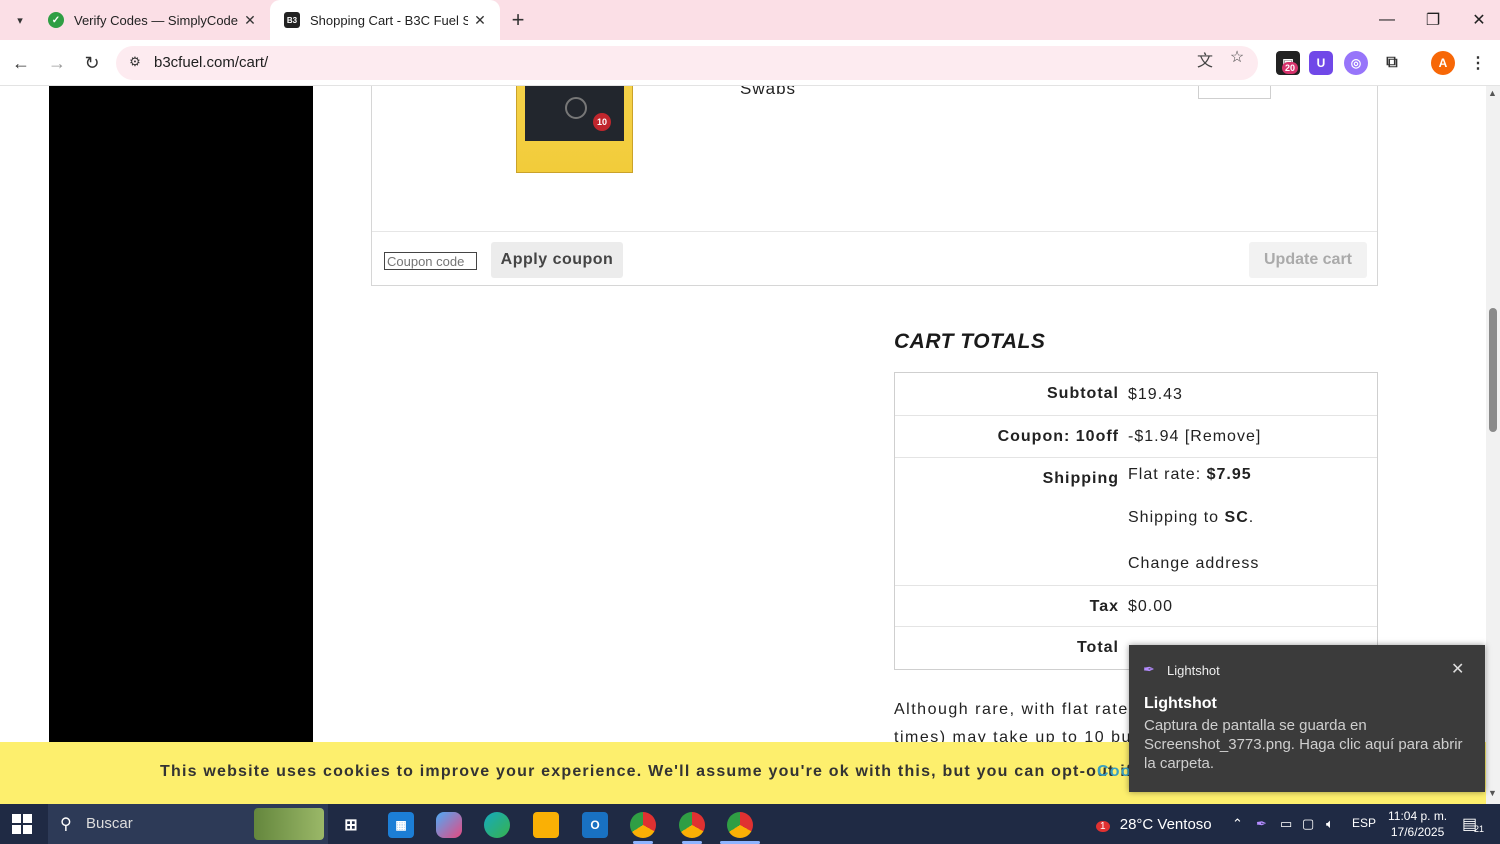 This screenshot has width=1500, height=844. What do you see at coordinates (692, 825) in the screenshot?
I see `chrome-icon` at bounding box center [692, 825].